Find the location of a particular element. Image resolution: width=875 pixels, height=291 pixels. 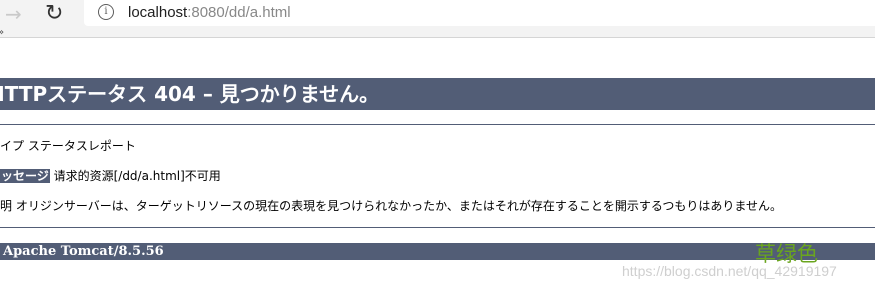

url-path: :8080/dd/a.html is located at coordinates (239, 12).